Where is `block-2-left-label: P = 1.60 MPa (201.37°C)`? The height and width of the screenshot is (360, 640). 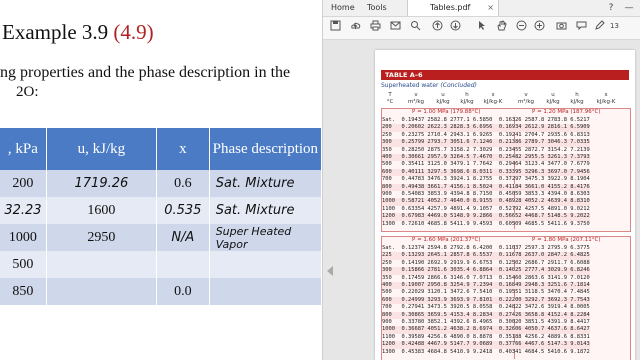
block-2-left-label: P = 1.60 MPa (201.37°C) is located at coordinates (446, 240).